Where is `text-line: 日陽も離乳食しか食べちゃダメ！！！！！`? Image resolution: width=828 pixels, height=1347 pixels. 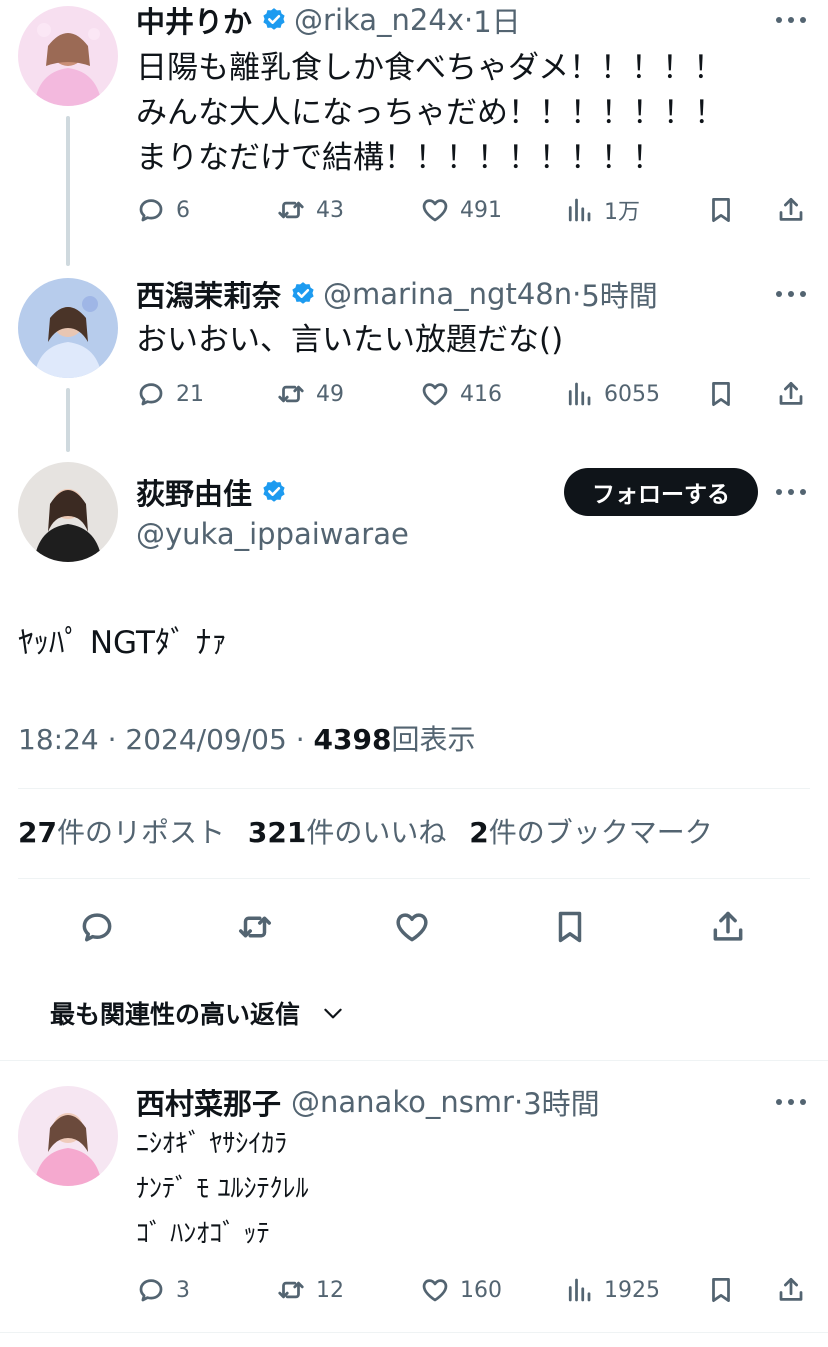
text-line: 日陽も離乳食しか食べちゃダメ！！！！！ is located at coordinates (430, 68).